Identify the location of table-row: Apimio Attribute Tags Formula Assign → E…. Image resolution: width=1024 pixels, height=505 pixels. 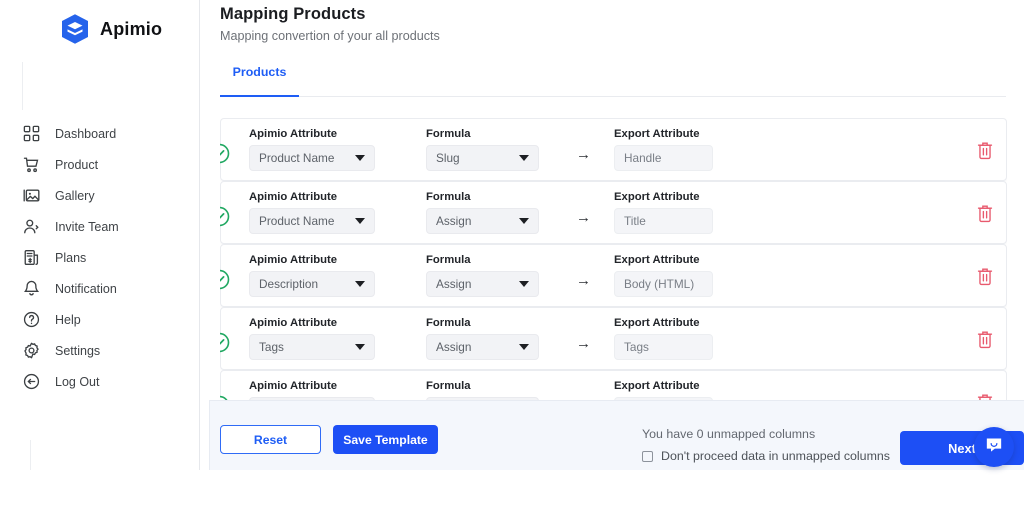
(613, 338).